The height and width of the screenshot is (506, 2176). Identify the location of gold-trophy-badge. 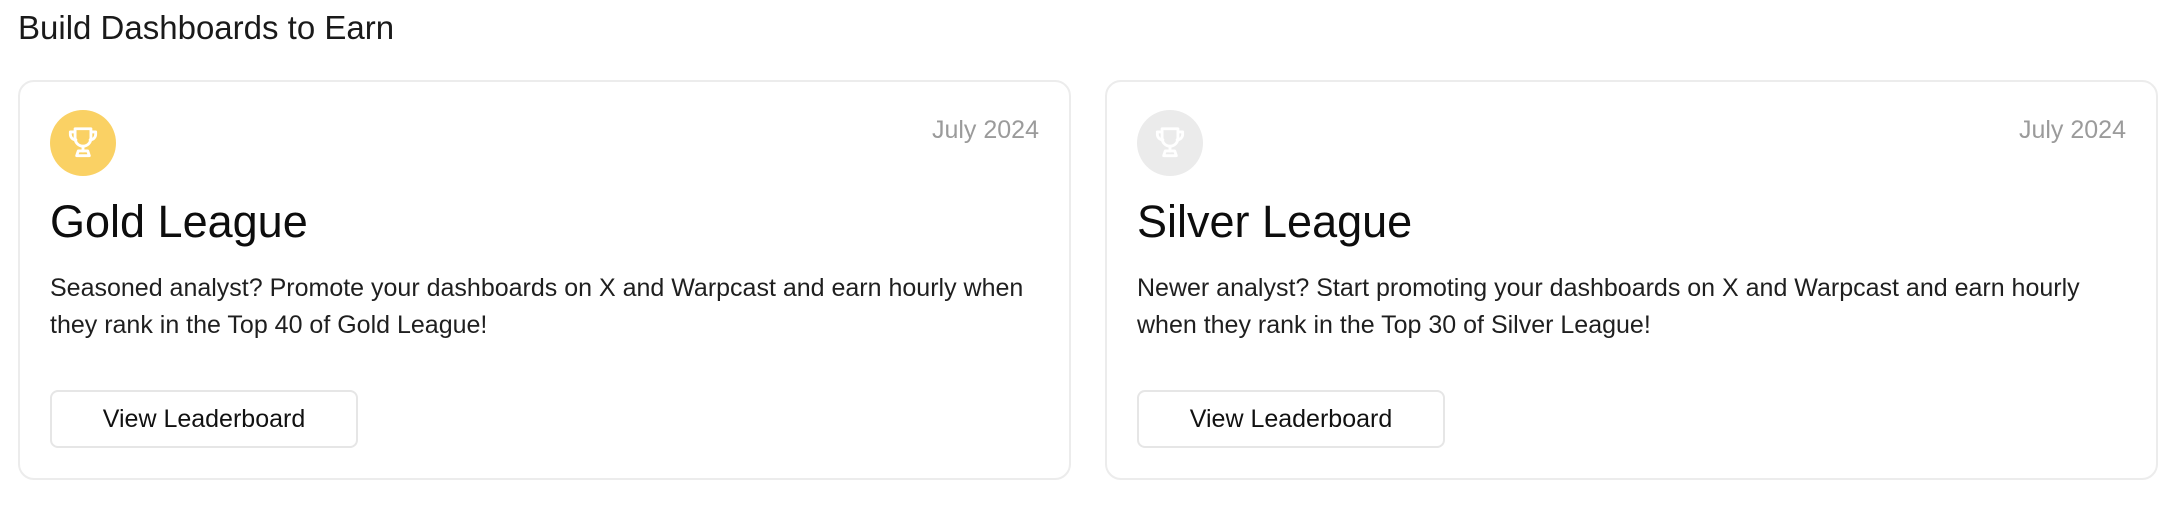
(83, 143).